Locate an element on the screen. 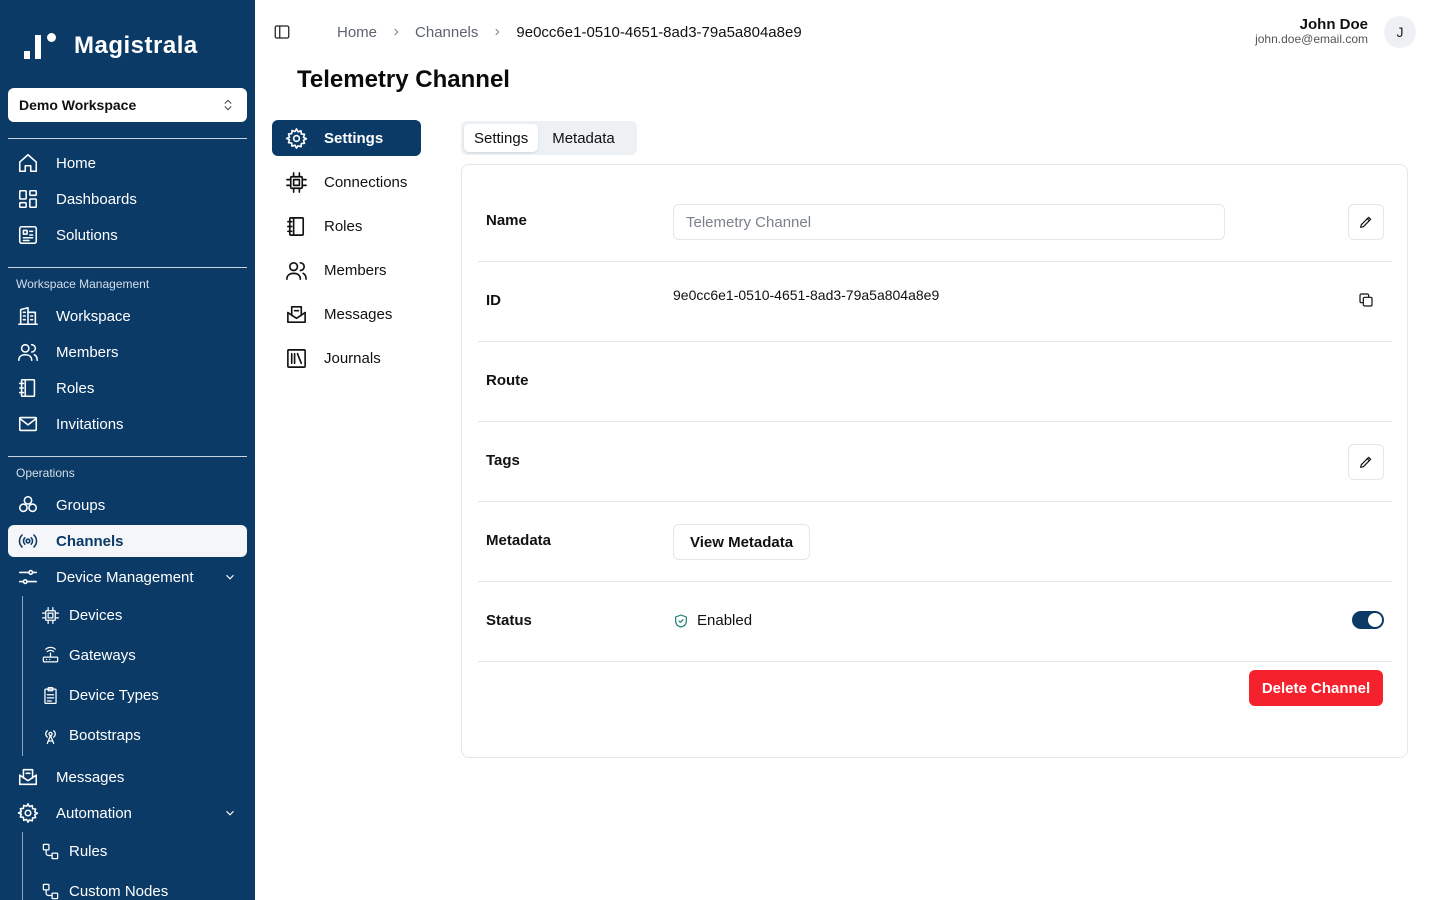 The width and height of the screenshot is (1440, 900). groups-icon is located at coordinates (28, 505).